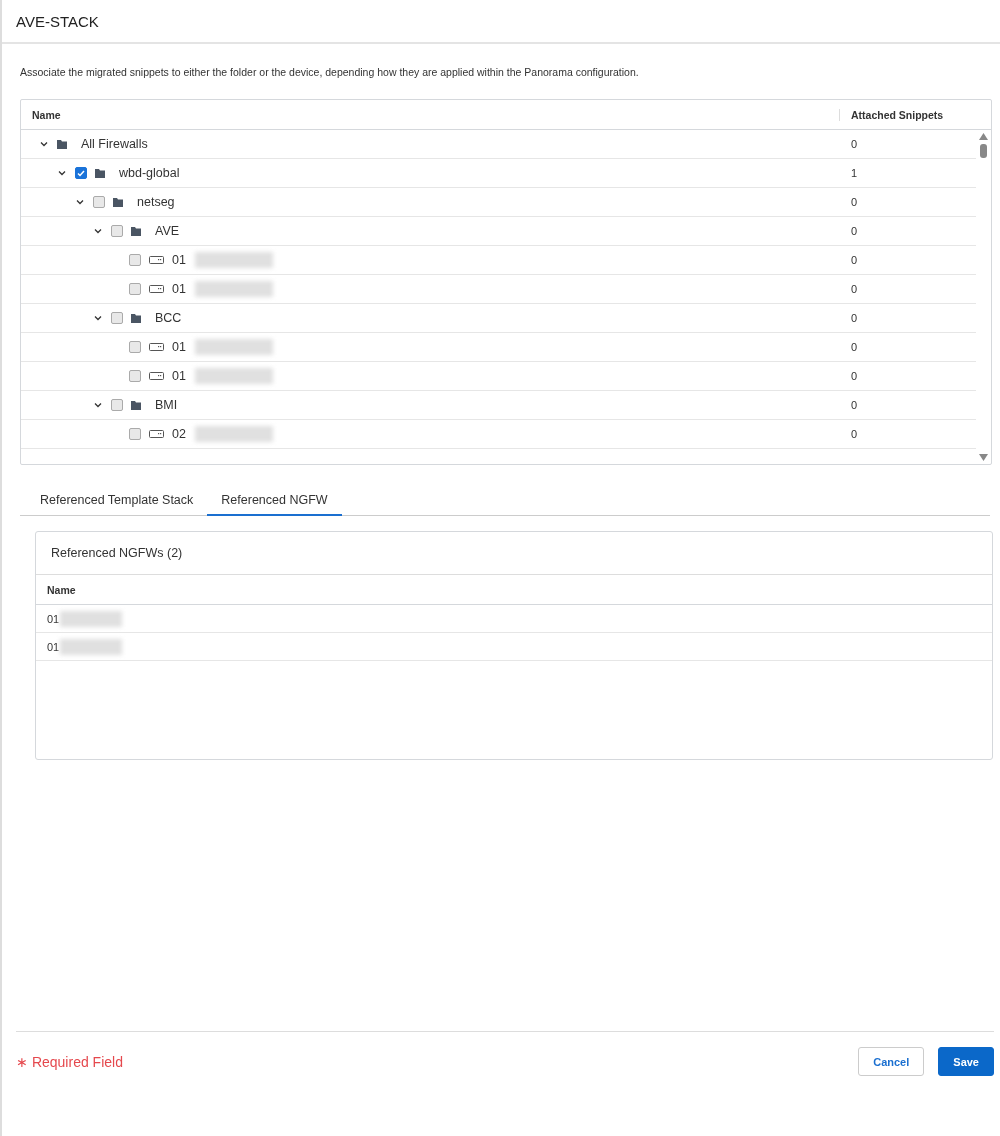  I want to click on table-cell-text: 1, so click(854, 173).